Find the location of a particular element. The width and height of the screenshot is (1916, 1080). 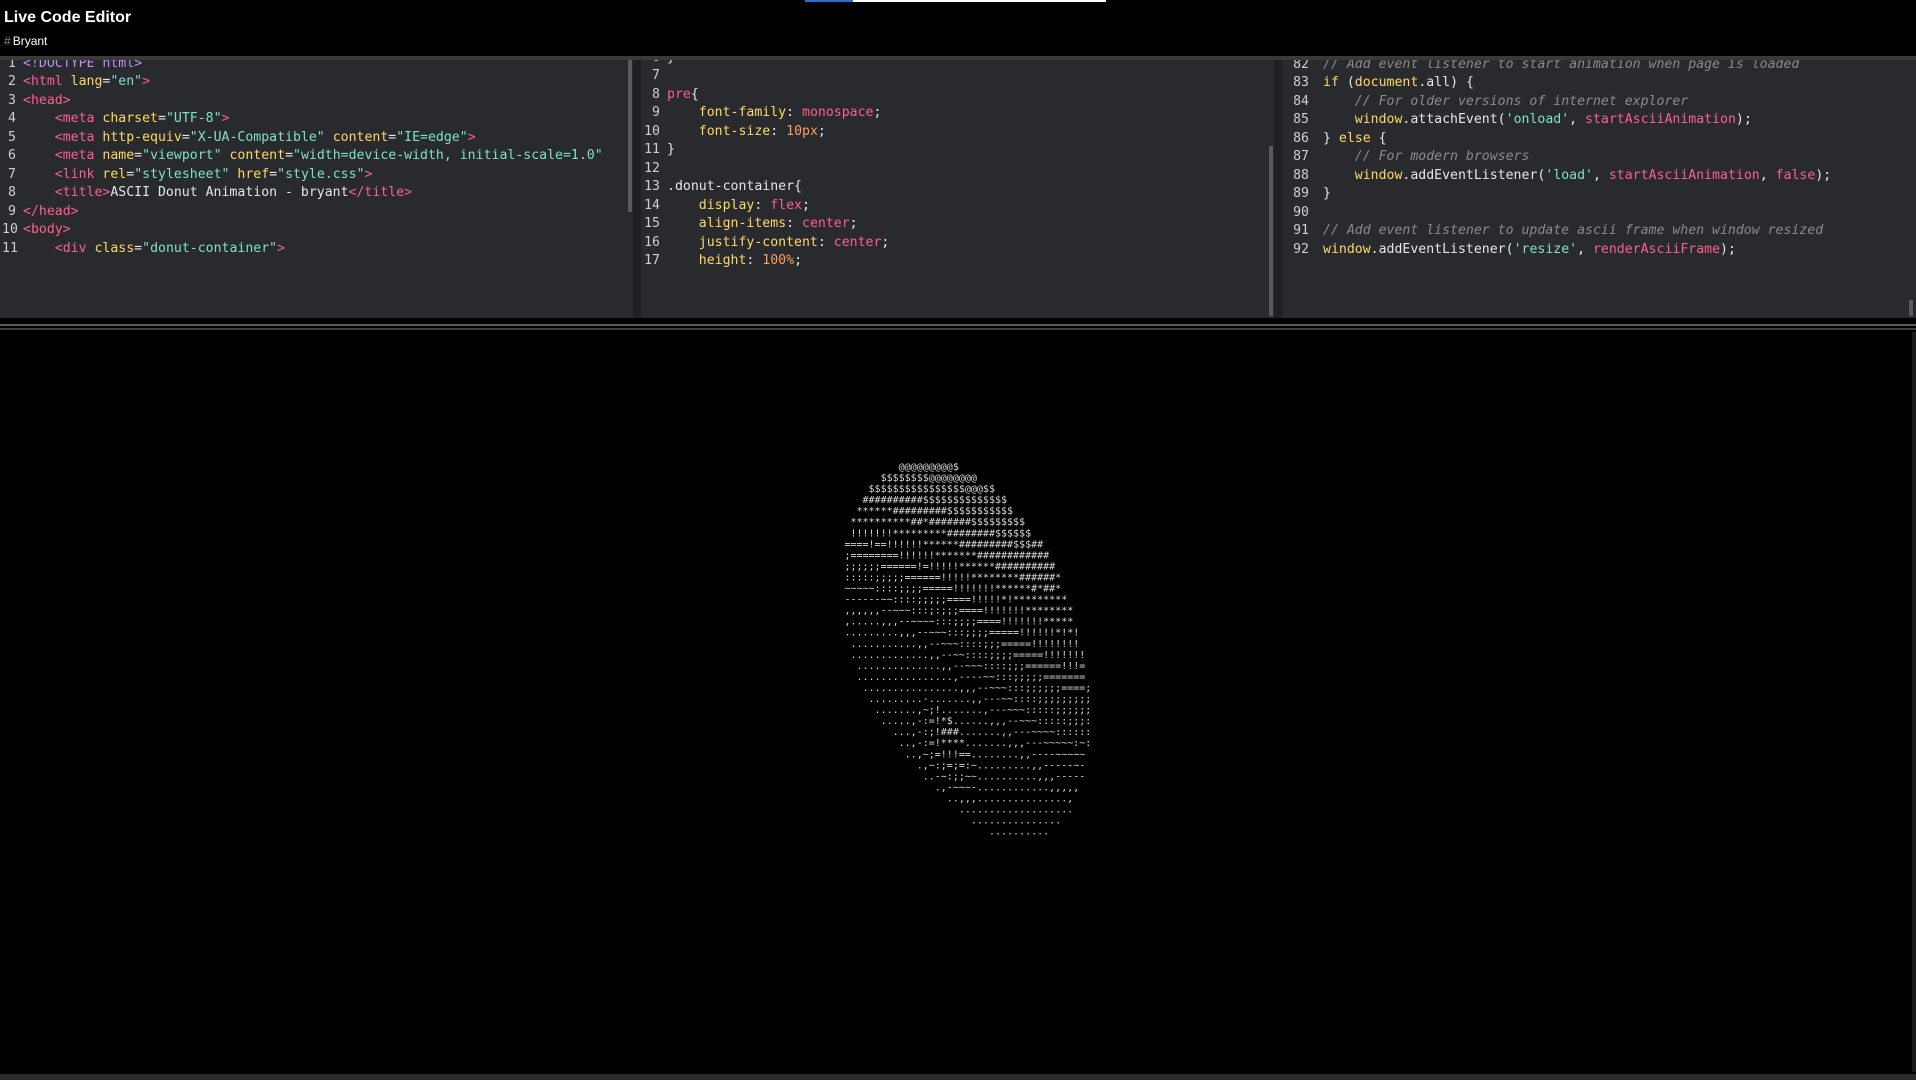

output-scrollbar is located at coordinates (1914, 702).